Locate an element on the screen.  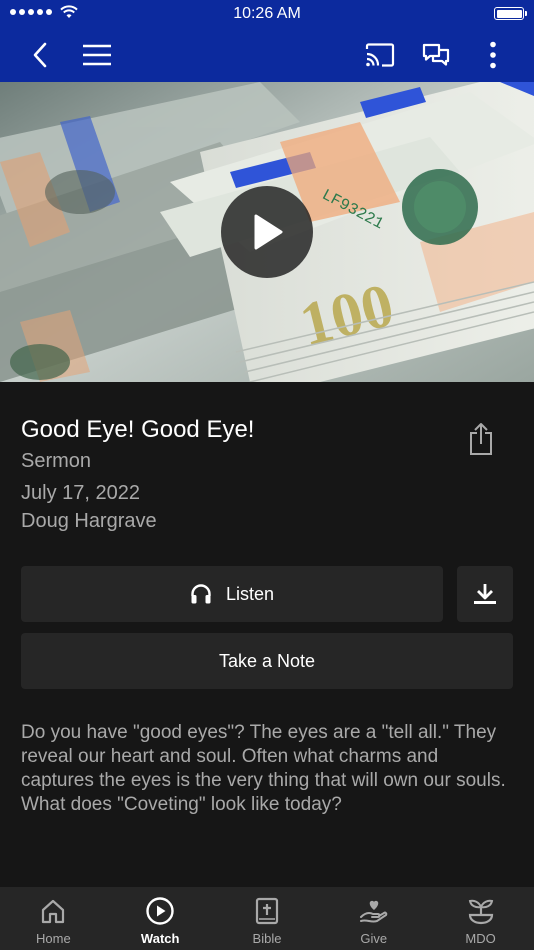
tab-home-label: Home is located at coordinates (53, 938).